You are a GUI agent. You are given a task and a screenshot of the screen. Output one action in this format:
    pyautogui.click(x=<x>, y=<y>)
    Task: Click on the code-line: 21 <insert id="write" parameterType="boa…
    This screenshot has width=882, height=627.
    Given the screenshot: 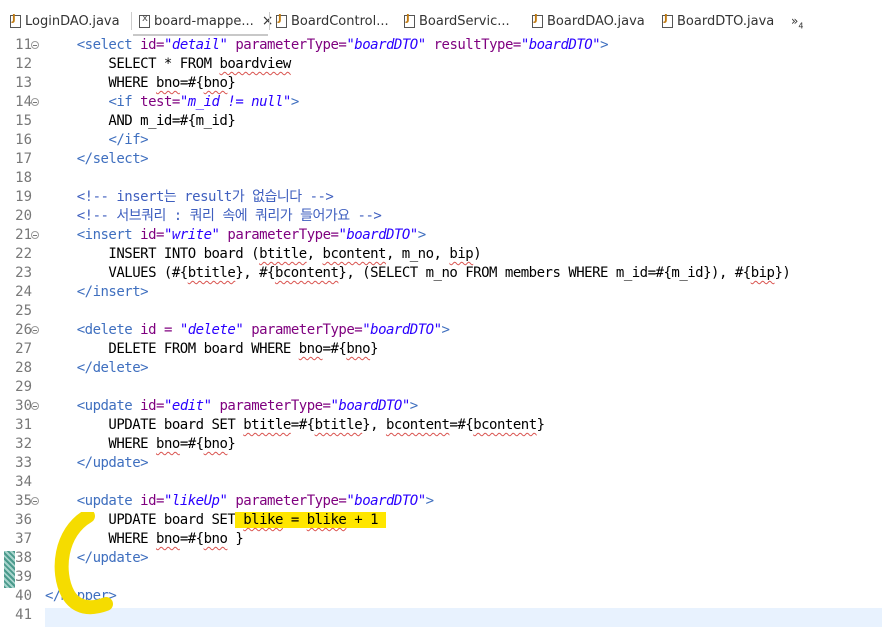 What is the action you would take?
    pyautogui.click(x=441, y=235)
    